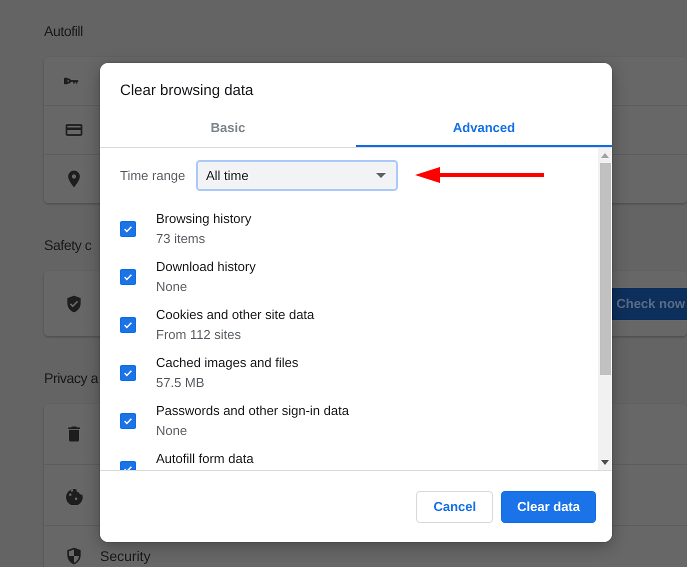 The image size is (687, 567). I want to click on checkbox-label: Autofill form data, so click(205, 459).